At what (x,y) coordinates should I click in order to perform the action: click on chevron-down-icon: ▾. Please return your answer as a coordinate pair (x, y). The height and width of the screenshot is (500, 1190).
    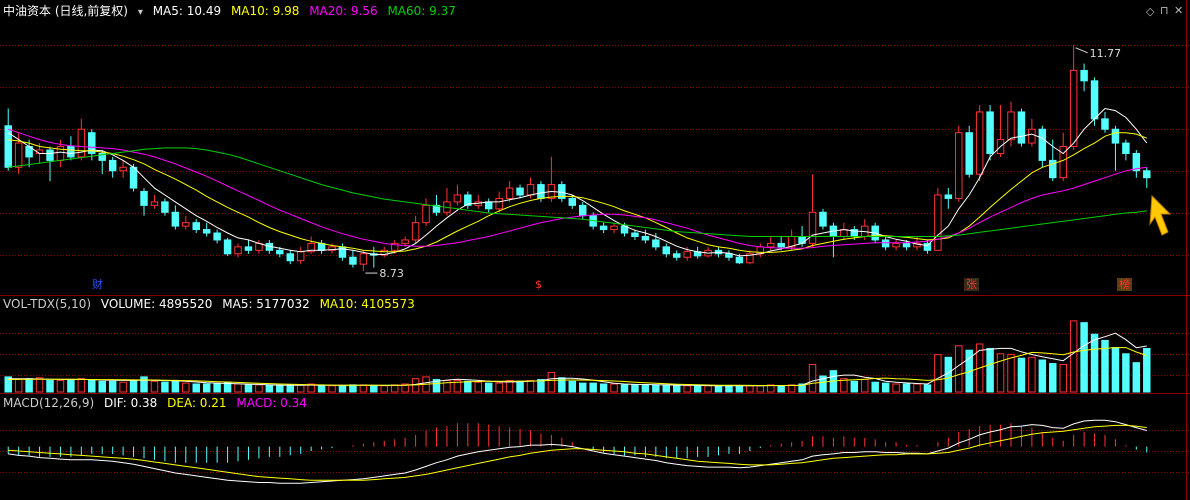
    Looking at the image, I should click on (140, 12).